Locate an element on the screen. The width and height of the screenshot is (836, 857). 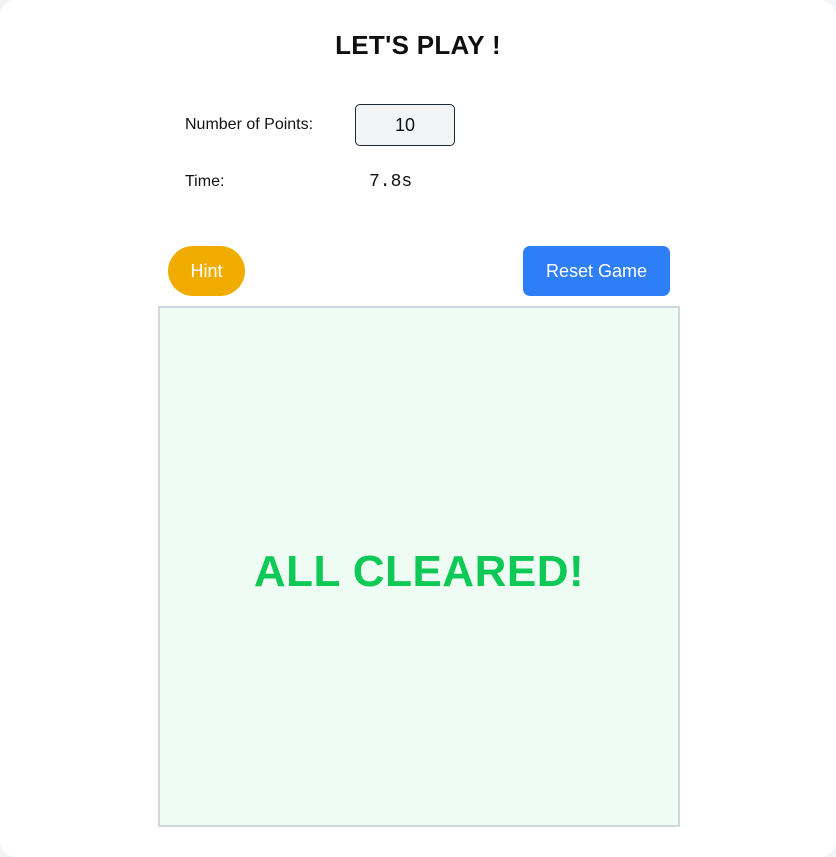
points-label: Number of Points: is located at coordinates (249, 124).